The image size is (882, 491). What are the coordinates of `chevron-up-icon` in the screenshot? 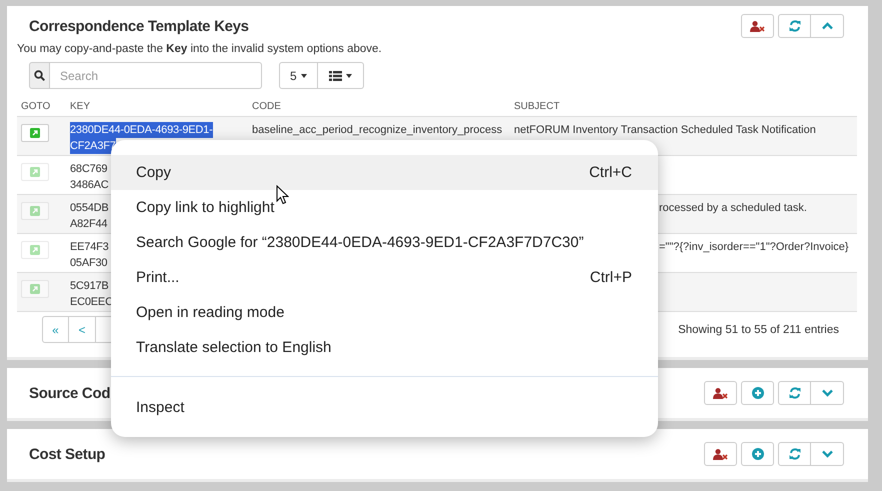 It's located at (827, 26).